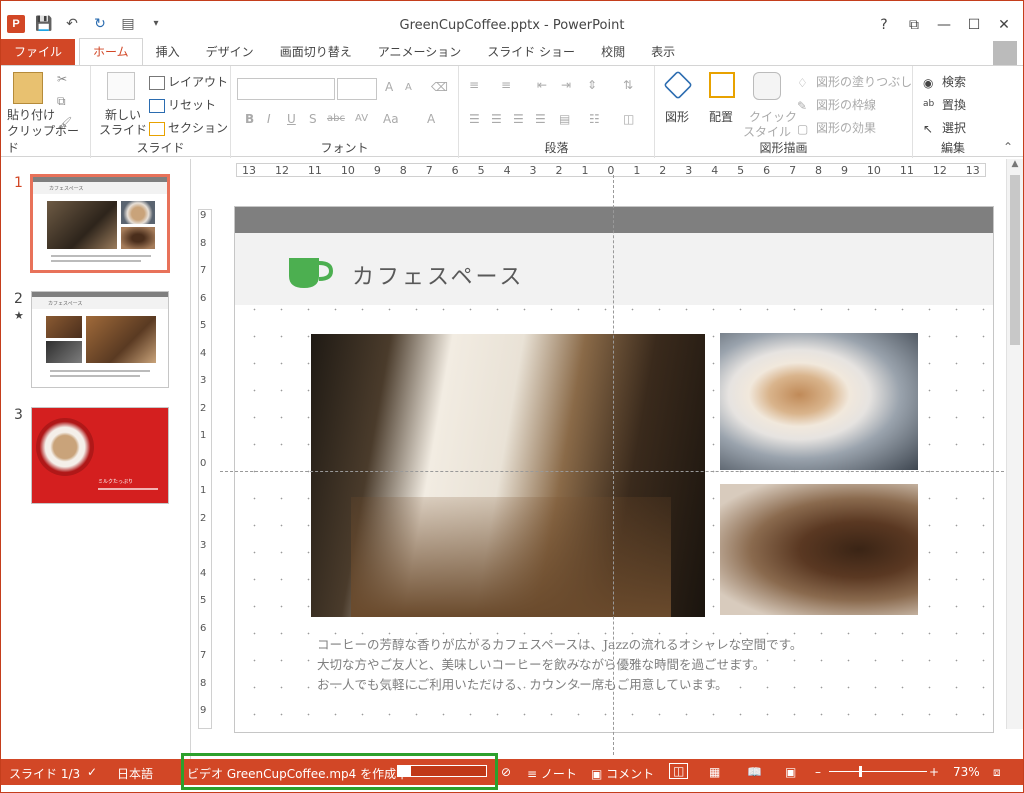 The height and width of the screenshot is (793, 1024). What do you see at coordinates (767, 86) in the screenshot?
I see `quick-styles-icon` at bounding box center [767, 86].